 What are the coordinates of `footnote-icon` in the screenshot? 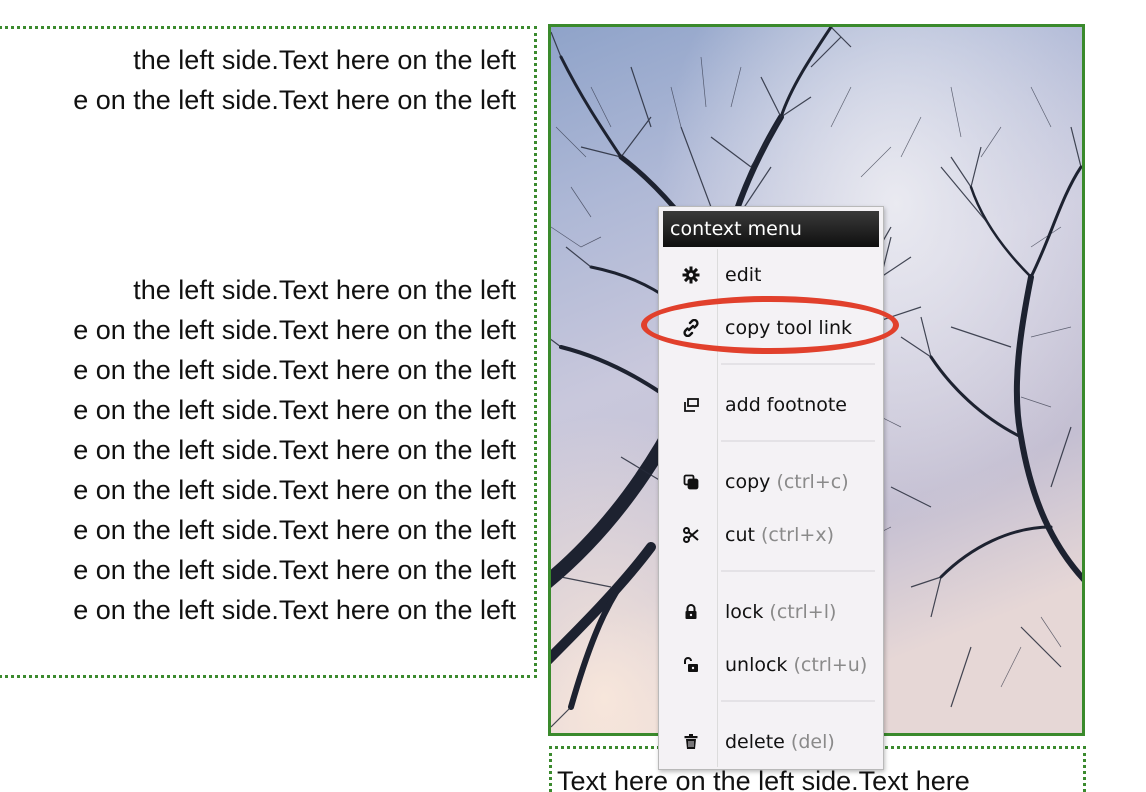 It's located at (691, 405).